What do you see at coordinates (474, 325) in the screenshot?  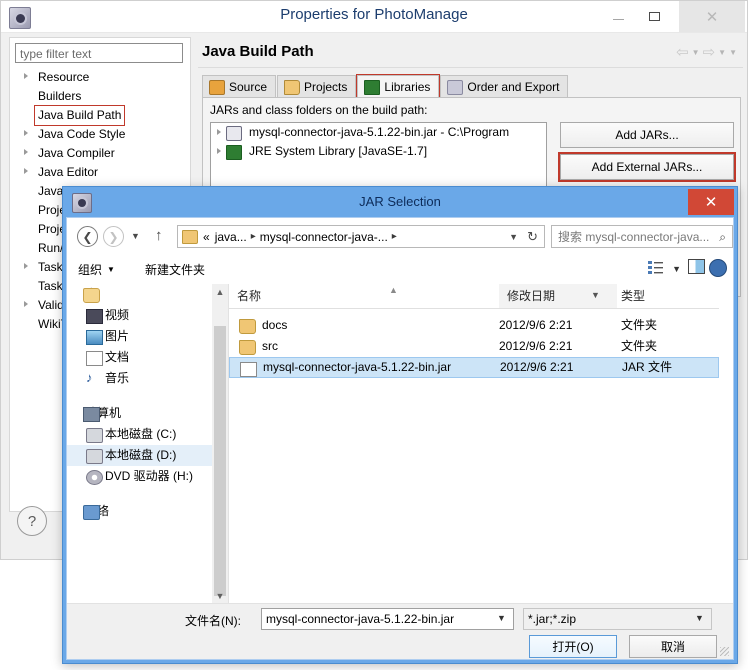 I see `file-row-docs: docs 2012/9/6 2:21 文件夹` at bounding box center [474, 325].